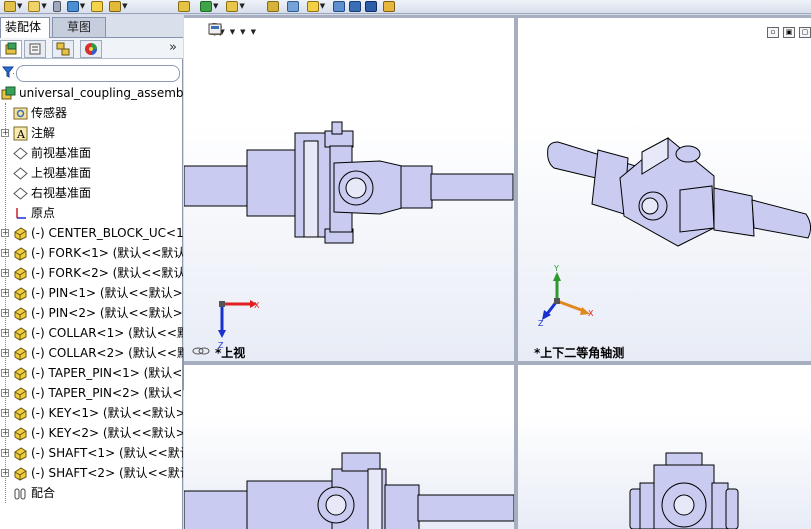  Describe the element at coordinates (97, 6) in the screenshot. I see `save-icon` at that location.